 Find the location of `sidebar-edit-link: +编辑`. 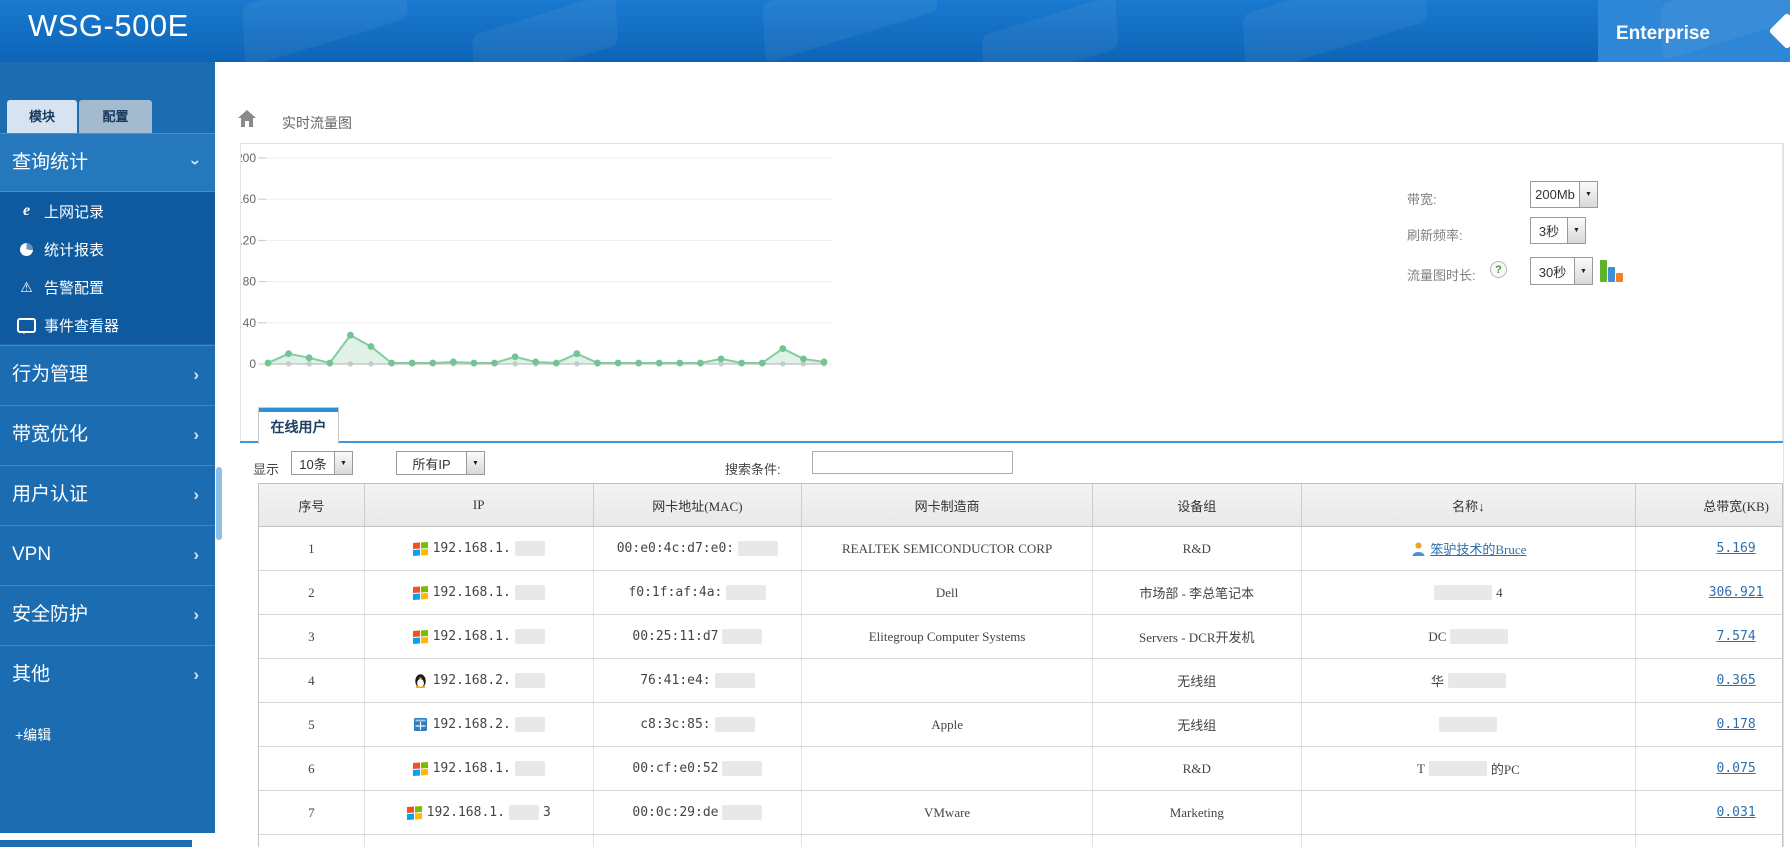

sidebar-edit-link: +编辑 is located at coordinates (33, 735).